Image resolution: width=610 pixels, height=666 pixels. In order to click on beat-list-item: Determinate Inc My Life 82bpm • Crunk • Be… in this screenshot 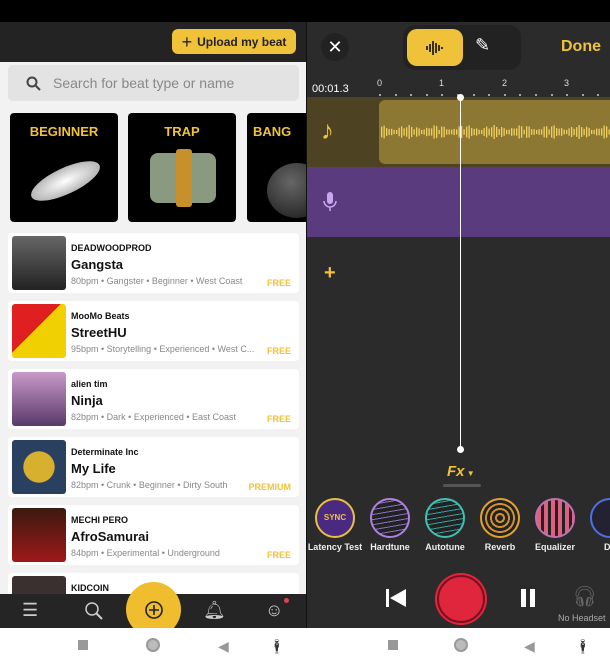, I will do `click(153, 467)`.